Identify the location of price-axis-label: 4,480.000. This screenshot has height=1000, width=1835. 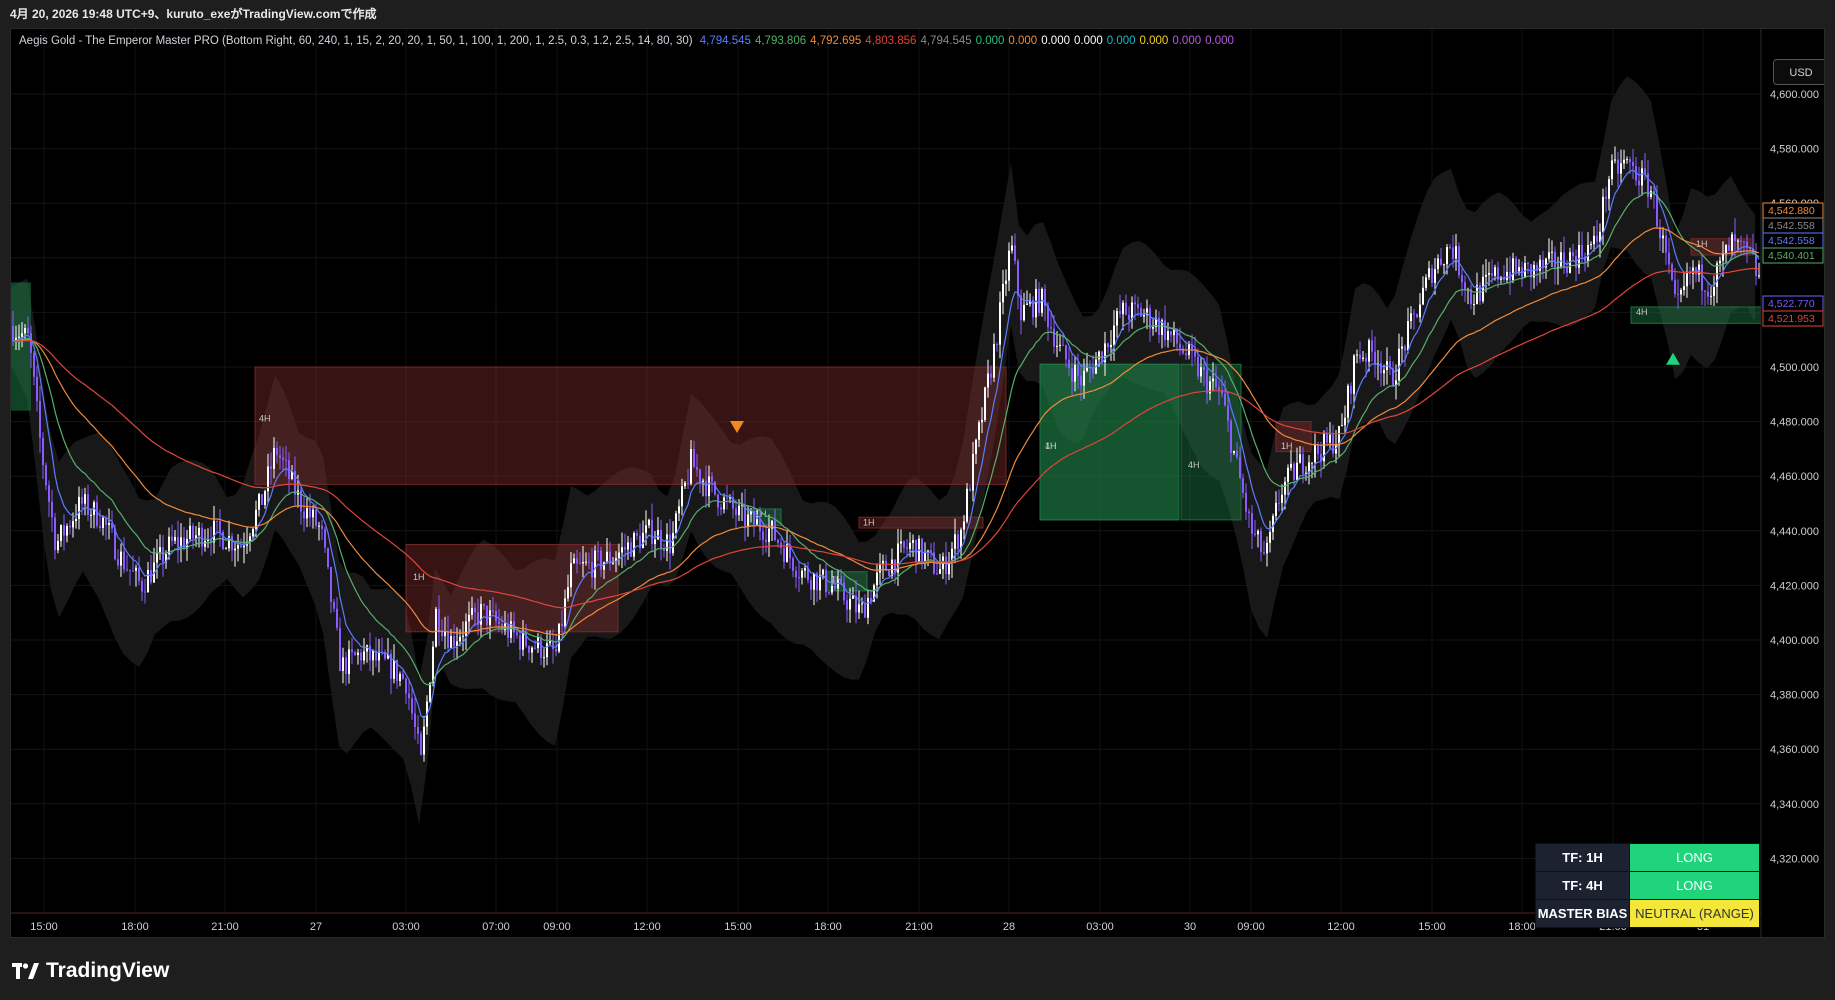
(1794, 423).